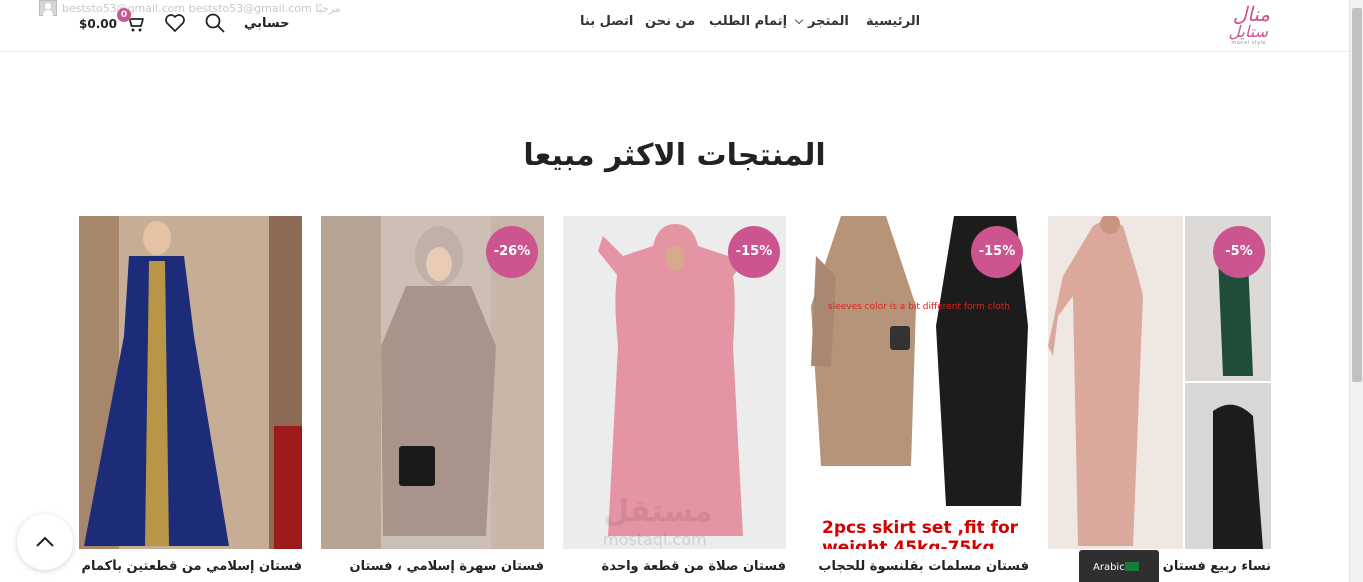  I want to click on account-link: حسابي, so click(267, 23).